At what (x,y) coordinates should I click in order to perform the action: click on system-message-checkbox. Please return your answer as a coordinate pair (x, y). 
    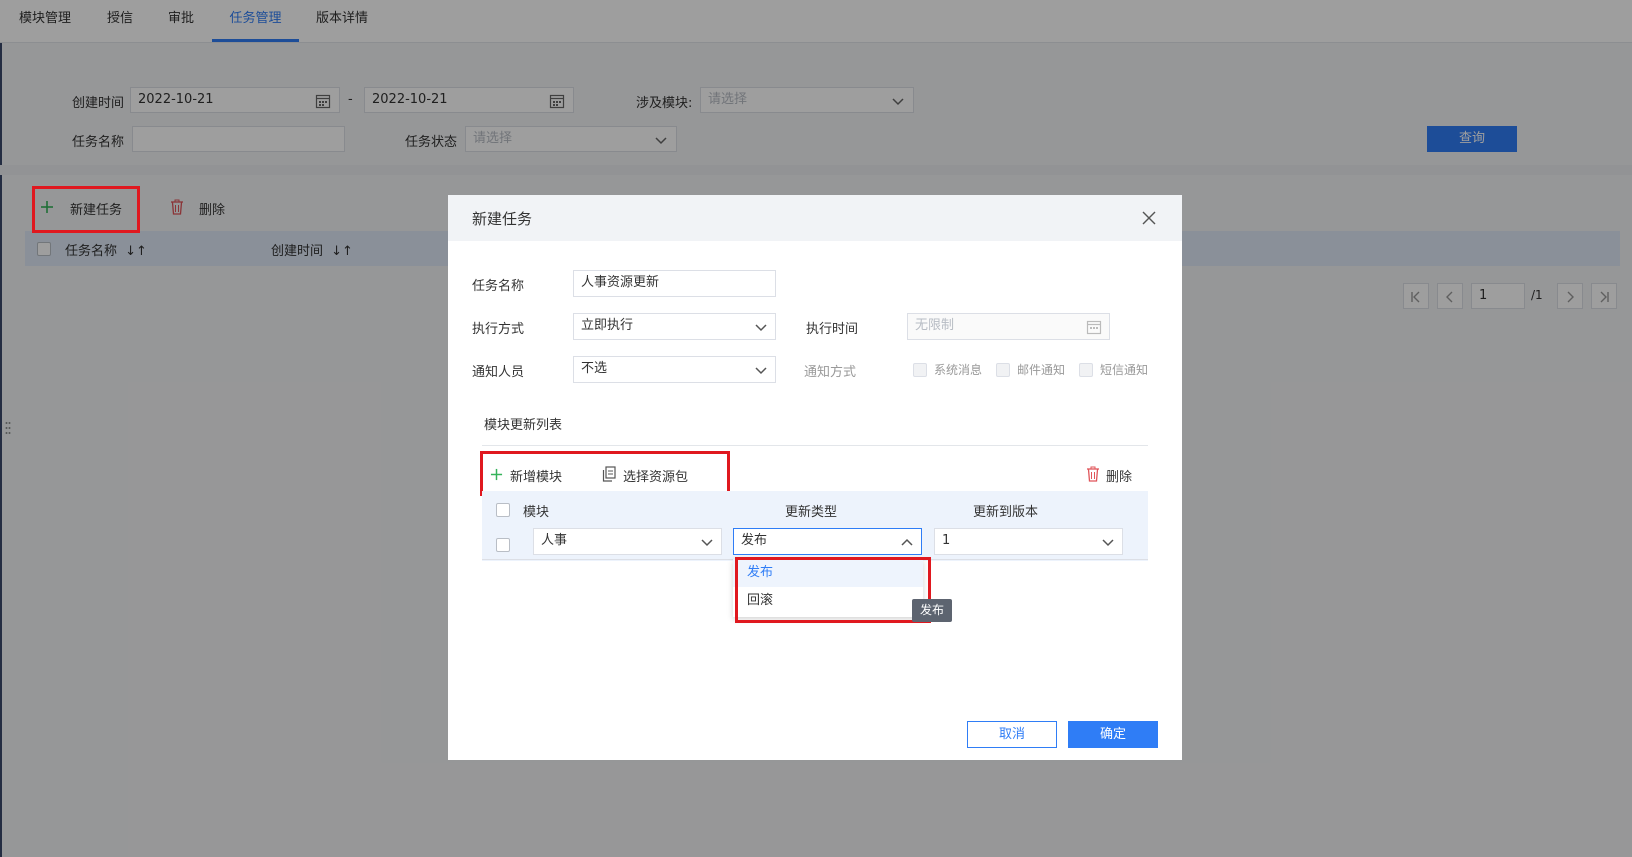
    Looking at the image, I should click on (920, 370).